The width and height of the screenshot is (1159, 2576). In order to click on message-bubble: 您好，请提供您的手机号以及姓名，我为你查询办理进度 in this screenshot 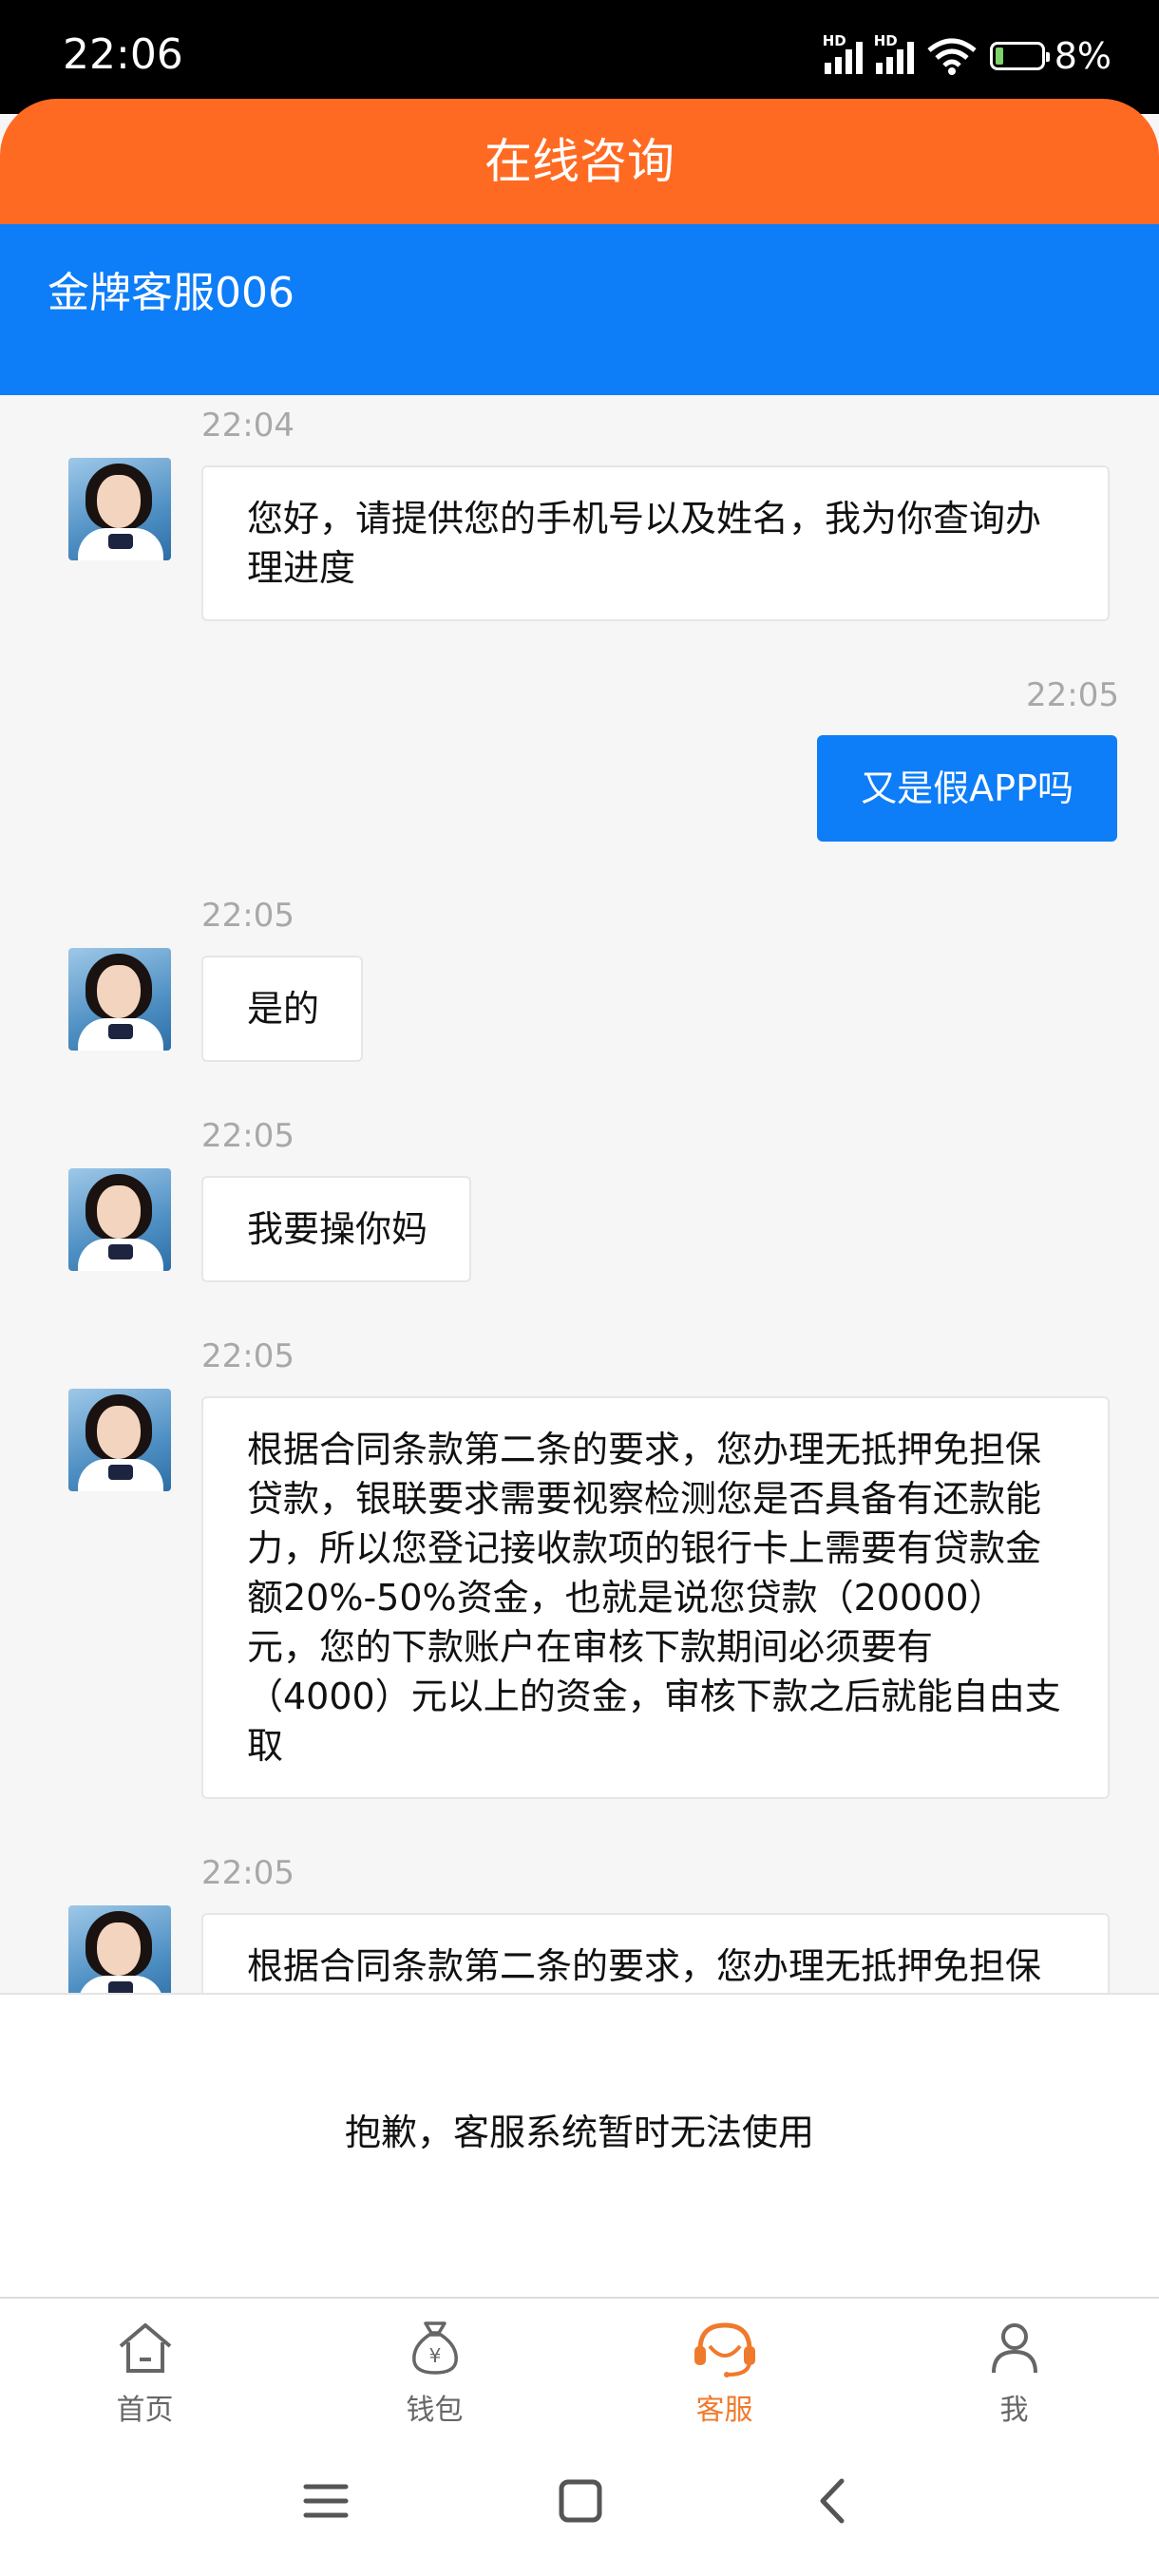, I will do `click(655, 543)`.